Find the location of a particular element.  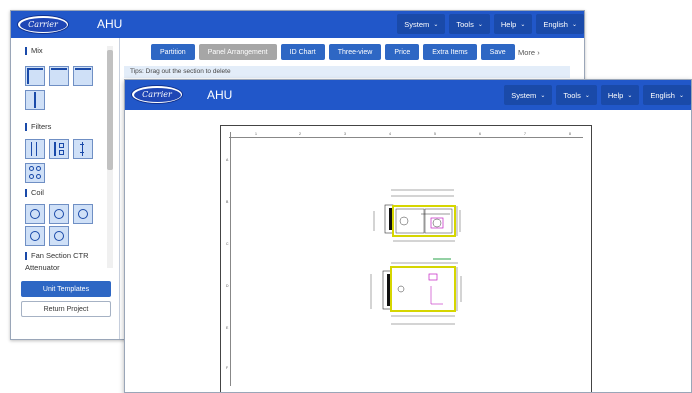

save-button: Save is located at coordinates (497, 52).